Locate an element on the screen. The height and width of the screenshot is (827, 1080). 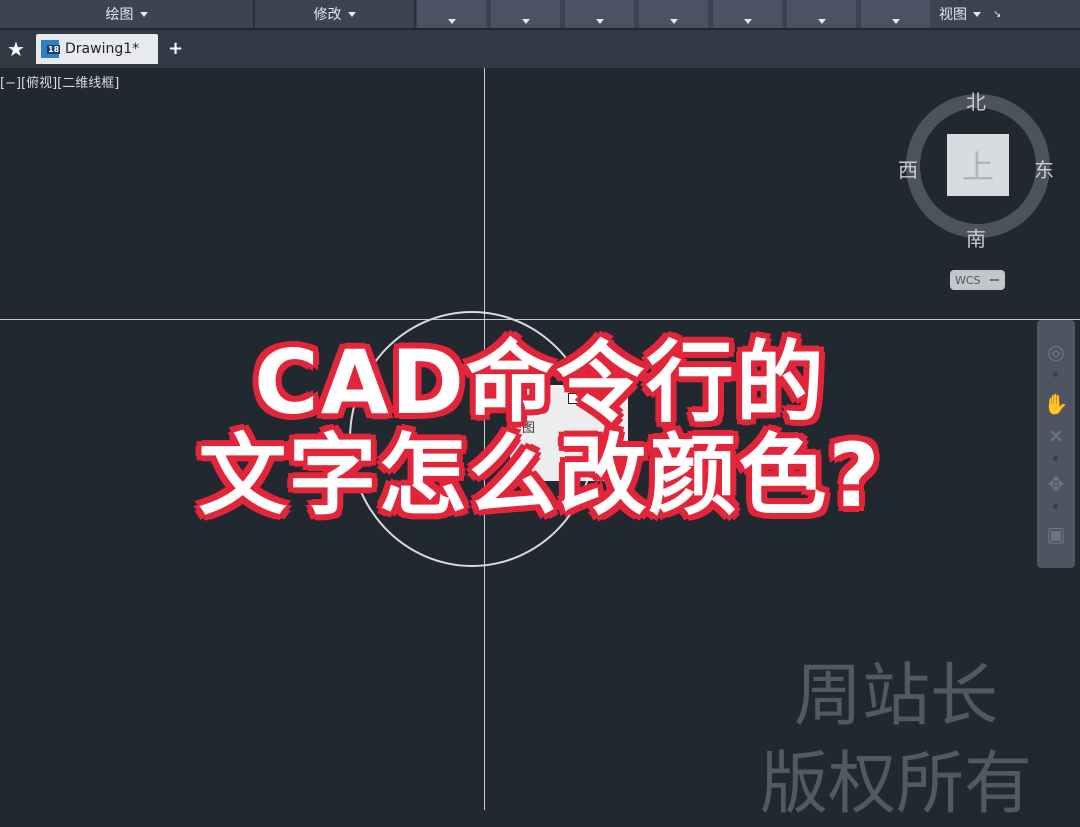
modify-panel-button: 修改 is located at coordinates (334, 14).